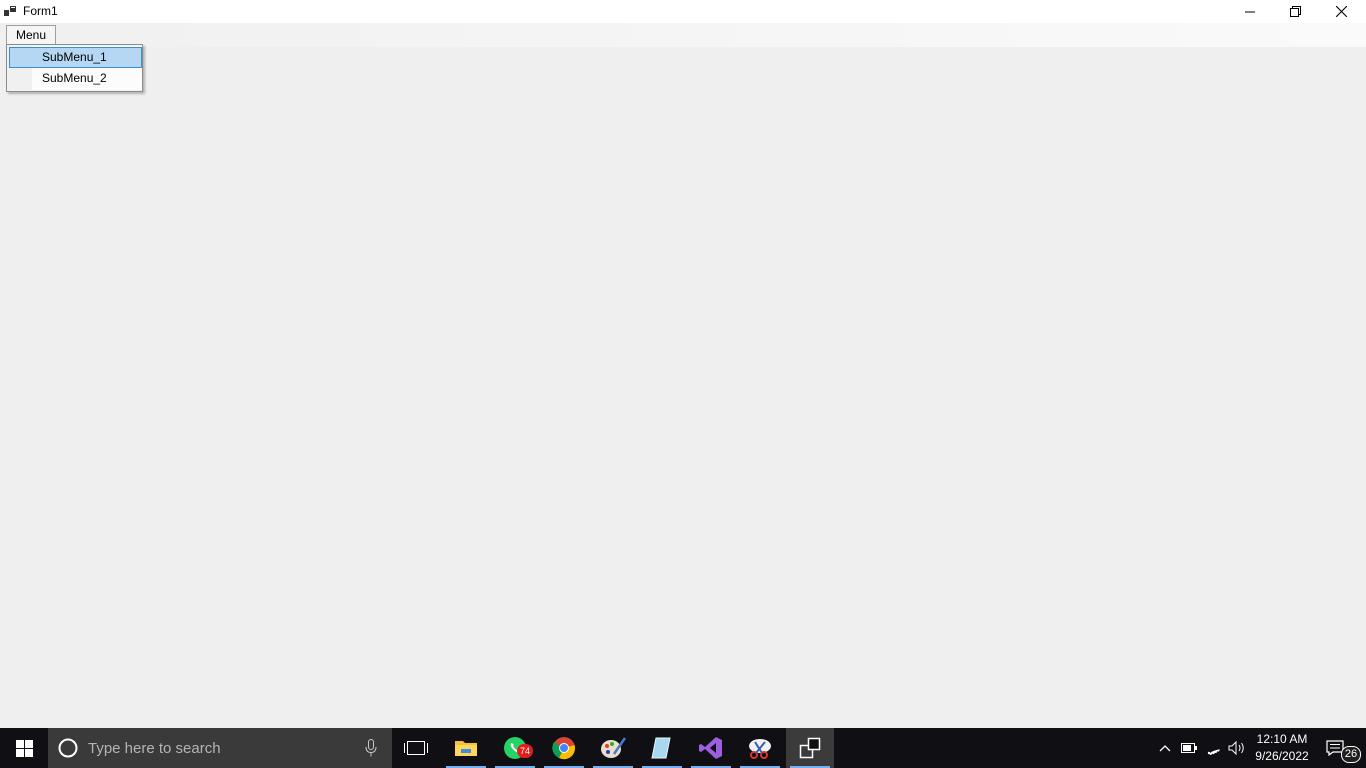 The height and width of the screenshot is (768, 1366). I want to click on form-app-icon, so click(10, 11).